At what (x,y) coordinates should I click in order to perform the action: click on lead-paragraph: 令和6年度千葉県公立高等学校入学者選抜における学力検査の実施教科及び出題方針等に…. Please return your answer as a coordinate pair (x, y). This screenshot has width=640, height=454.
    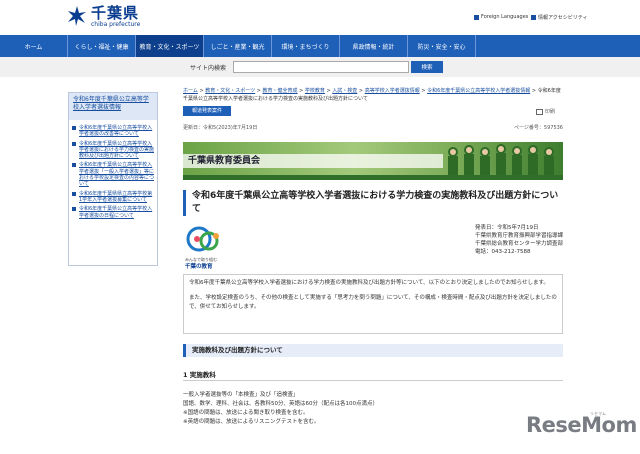
    Looking at the image, I should click on (369, 283).